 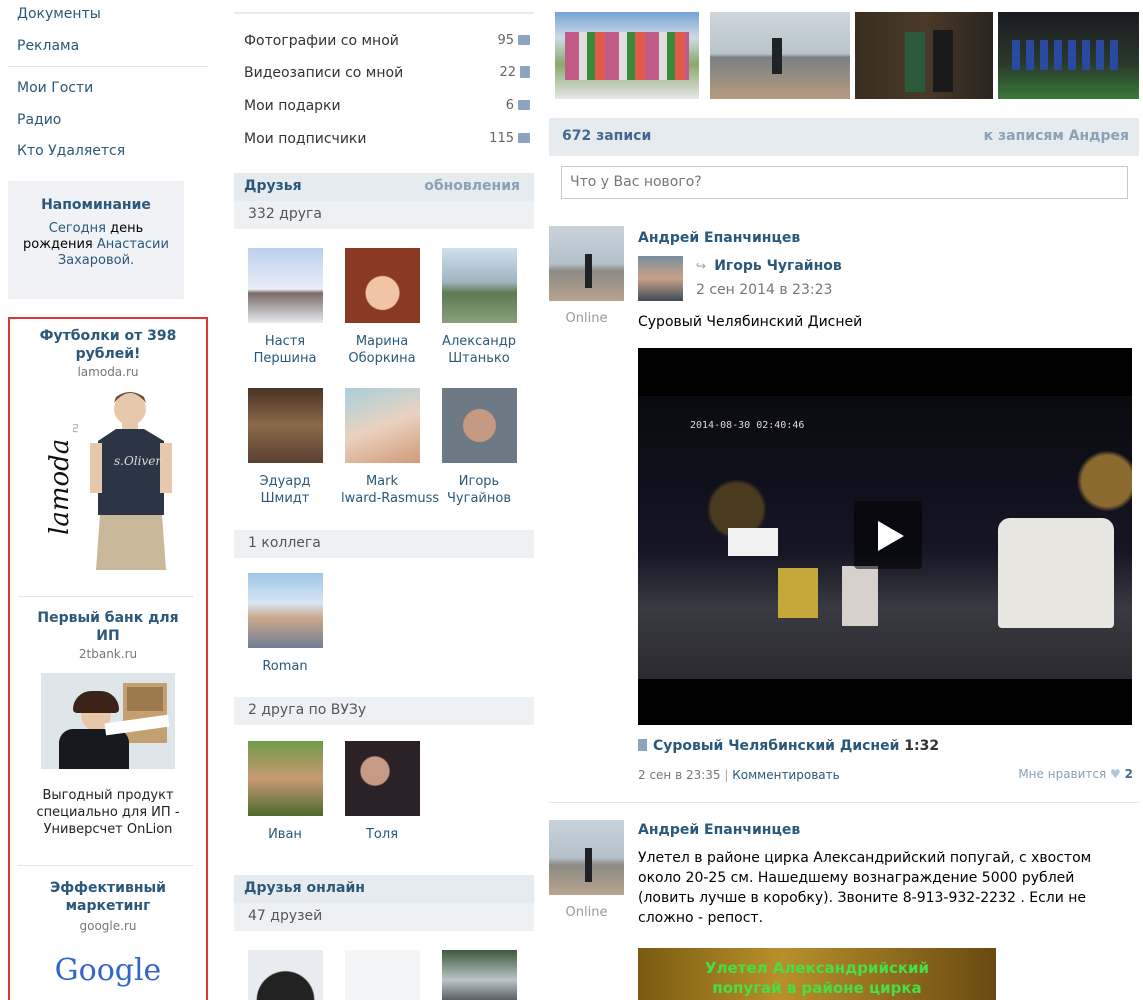 What do you see at coordinates (108, 654) in the screenshot?
I see `ad-domain: 2tbank.ru` at bounding box center [108, 654].